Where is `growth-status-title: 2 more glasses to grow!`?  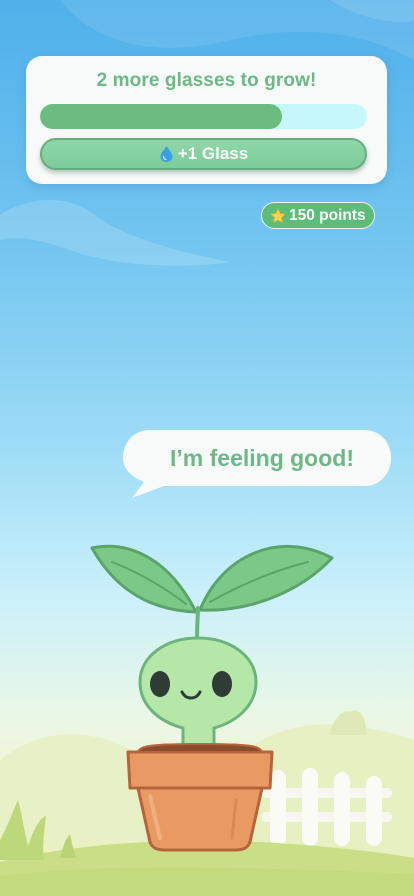
growth-status-title: 2 more glasses to grow! is located at coordinates (206, 80).